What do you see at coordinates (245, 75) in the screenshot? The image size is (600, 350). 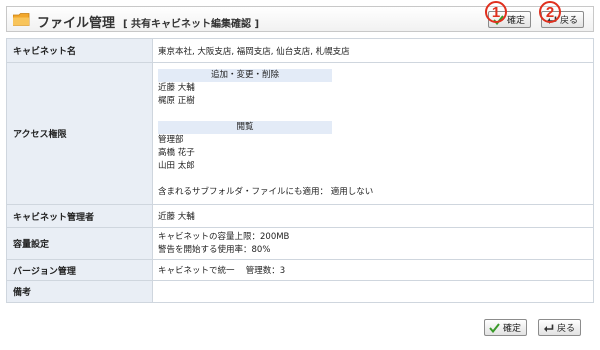 I see `acl-edit-header: 追加・変更・削除` at bounding box center [245, 75].